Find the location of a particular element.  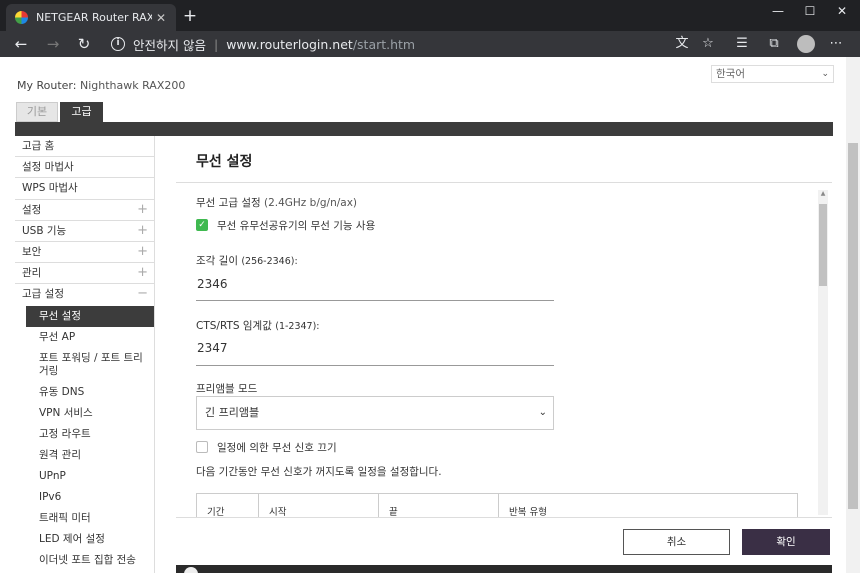

schedule-off-checkbox is located at coordinates (202, 447).